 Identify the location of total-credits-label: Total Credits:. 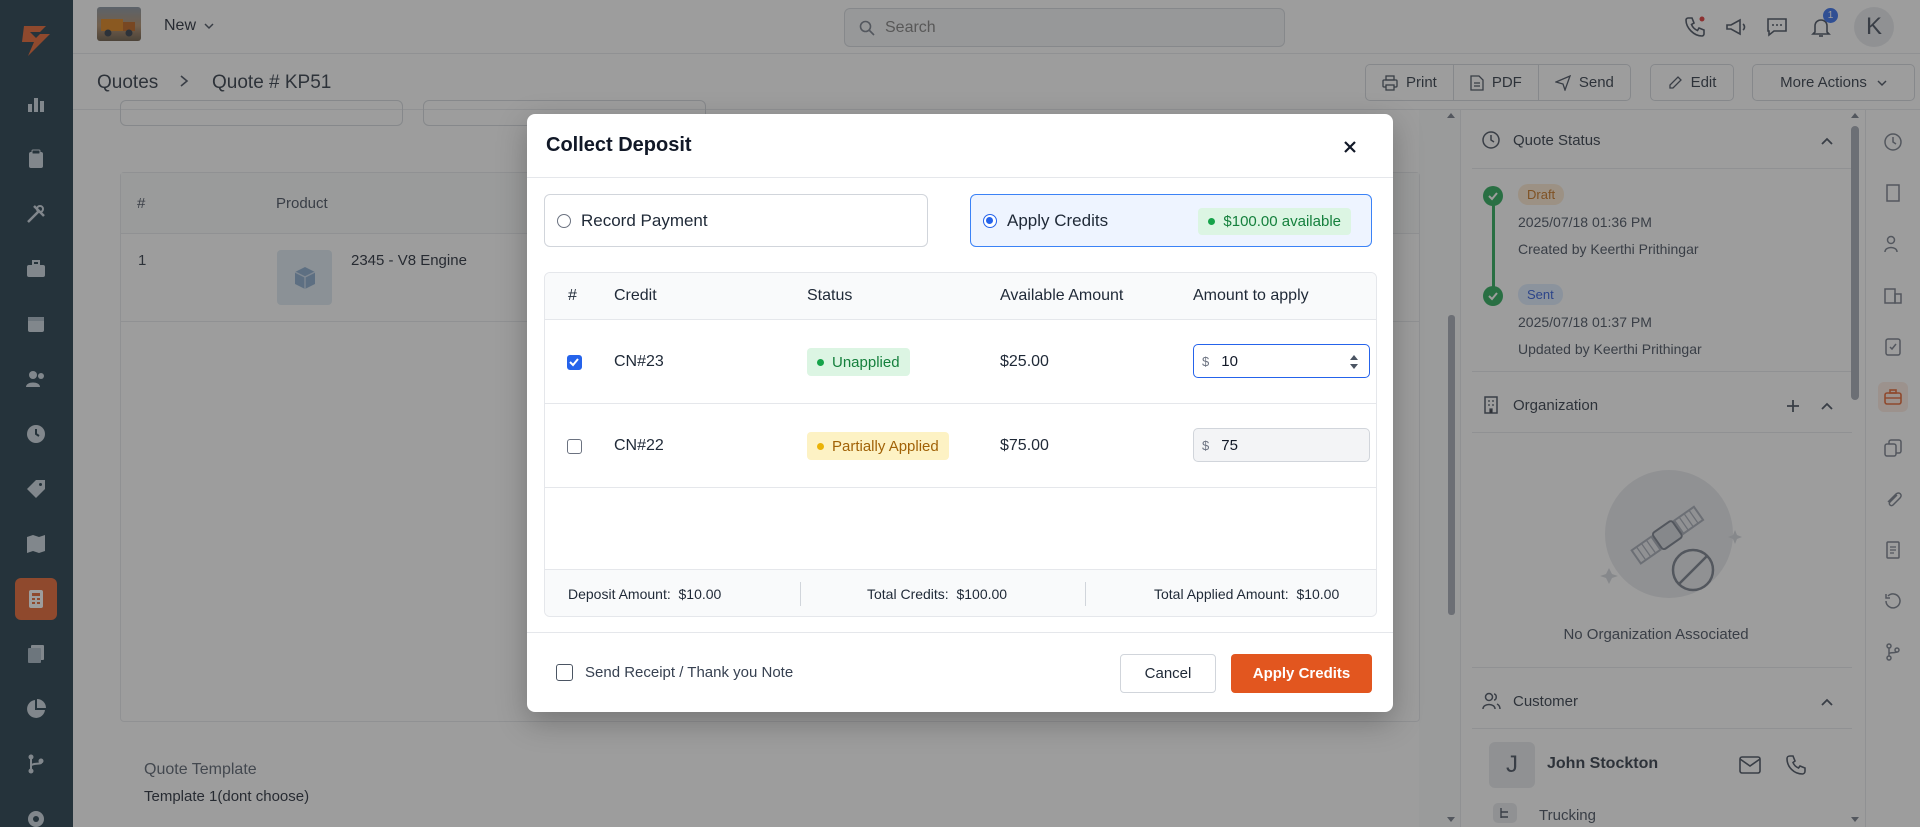
(908, 594).